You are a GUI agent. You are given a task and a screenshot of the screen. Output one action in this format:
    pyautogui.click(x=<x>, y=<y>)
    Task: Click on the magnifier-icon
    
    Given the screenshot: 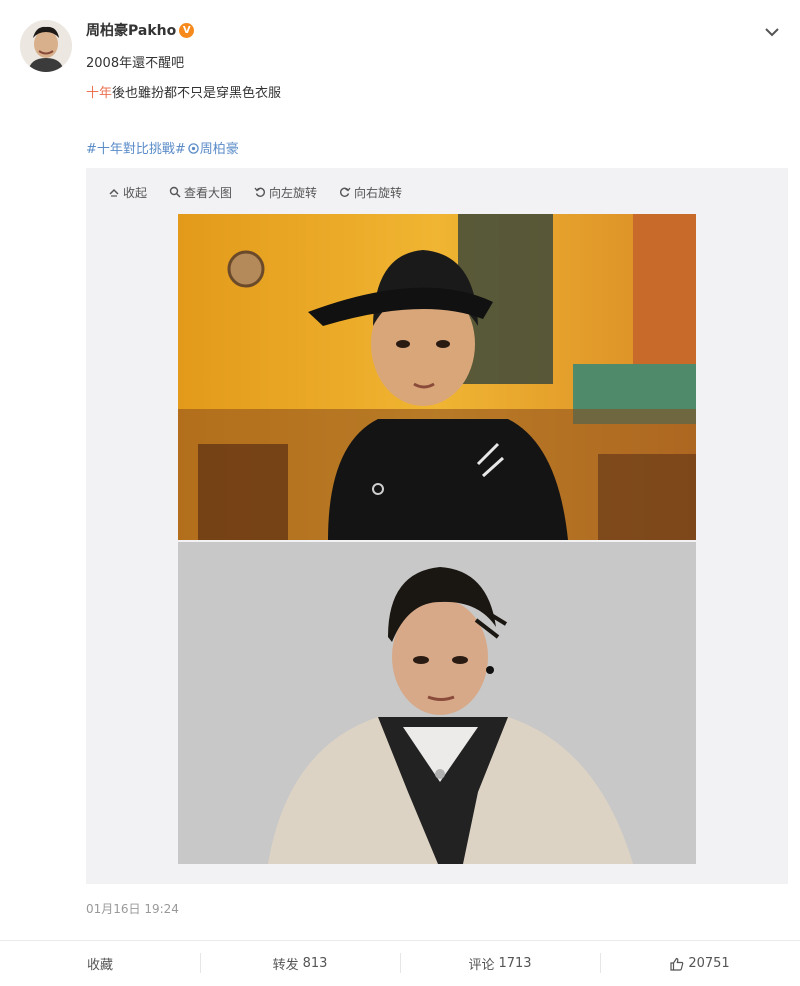 What is the action you would take?
    pyautogui.click(x=175, y=192)
    